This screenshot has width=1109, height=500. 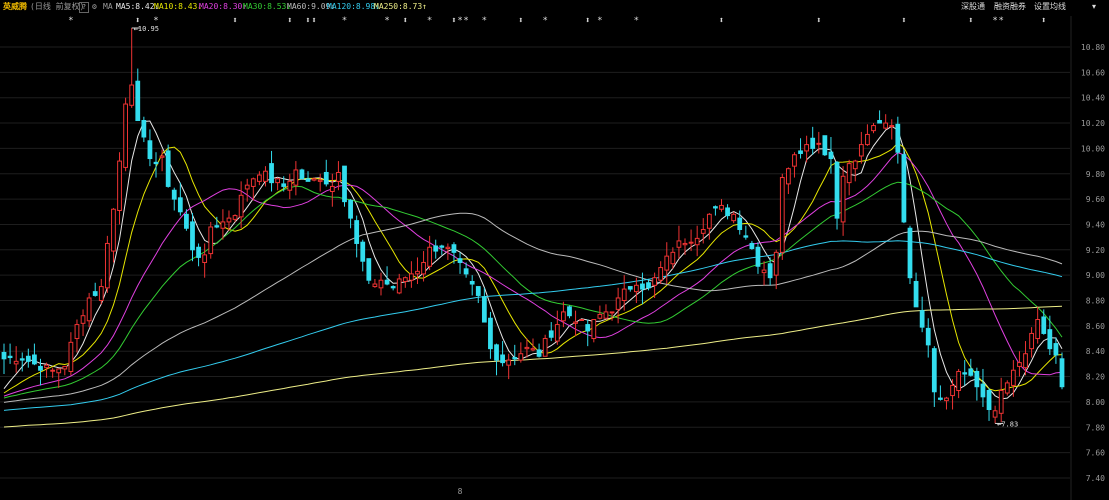 I want to click on price-tick-label: 8.20, so click(x=1095, y=377).